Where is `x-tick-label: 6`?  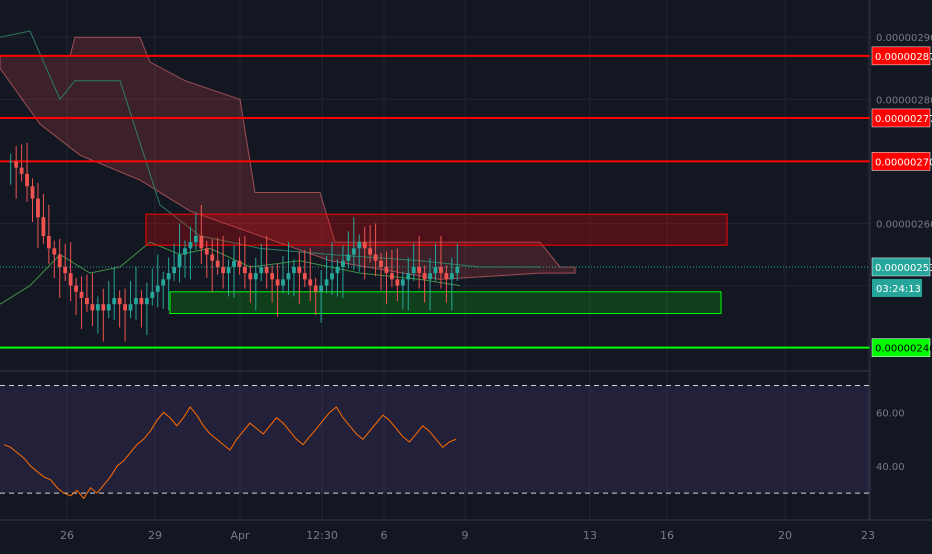
x-tick-label: 6 is located at coordinates (384, 535).